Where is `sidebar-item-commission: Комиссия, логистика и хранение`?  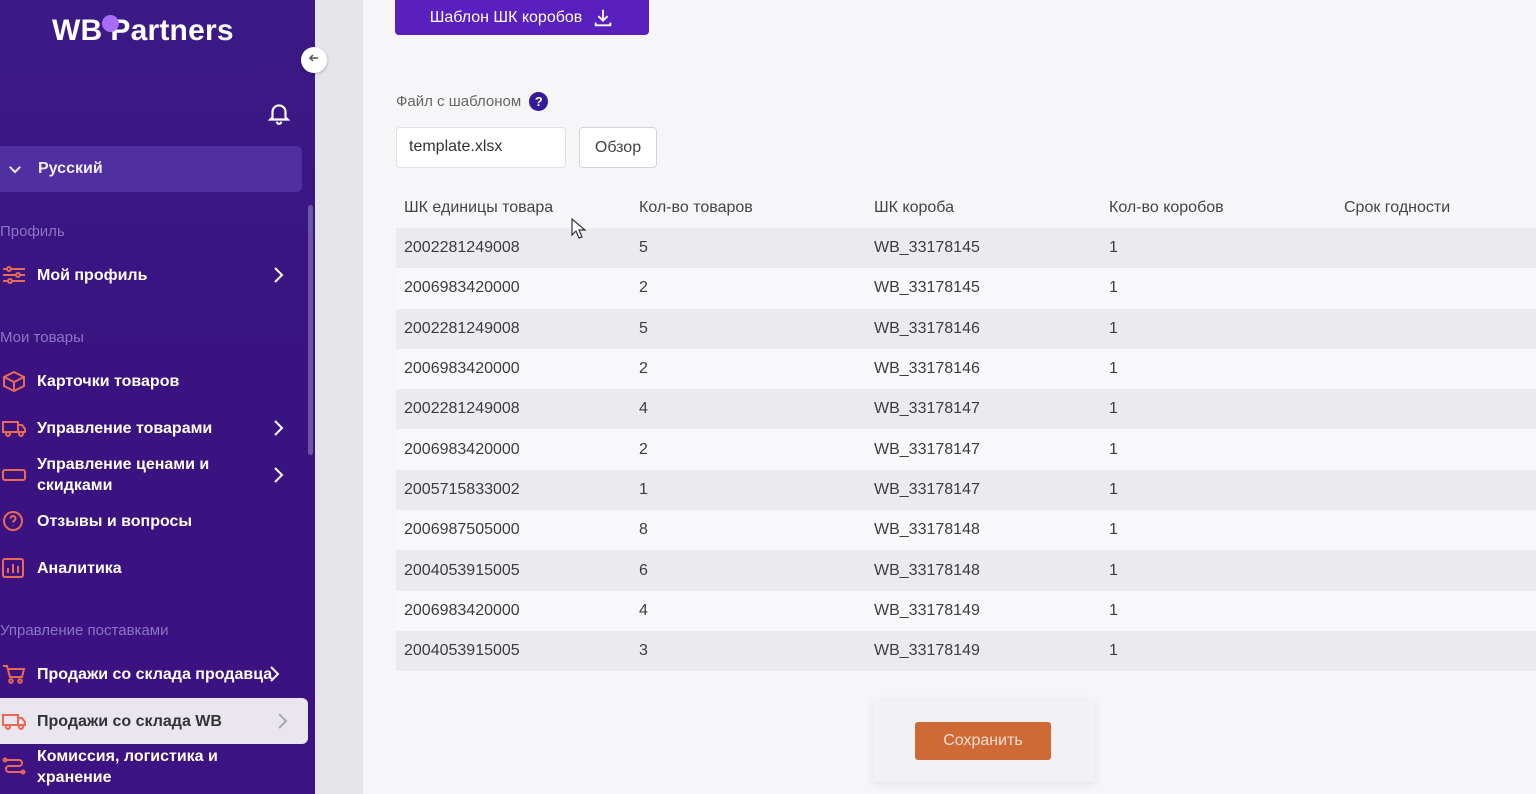
sidebar-item-commission: Комиссия, логистика и хранение is located at coordinates (150, 767).